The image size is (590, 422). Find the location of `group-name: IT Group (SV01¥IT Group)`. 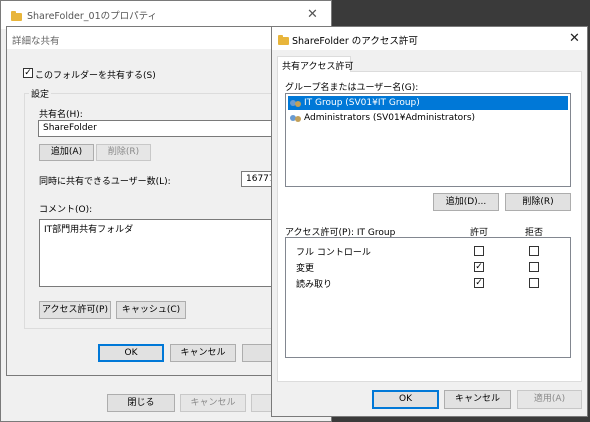

group-name: IT Group (SV01¥IT Group) is located at coordinates (362, 103).